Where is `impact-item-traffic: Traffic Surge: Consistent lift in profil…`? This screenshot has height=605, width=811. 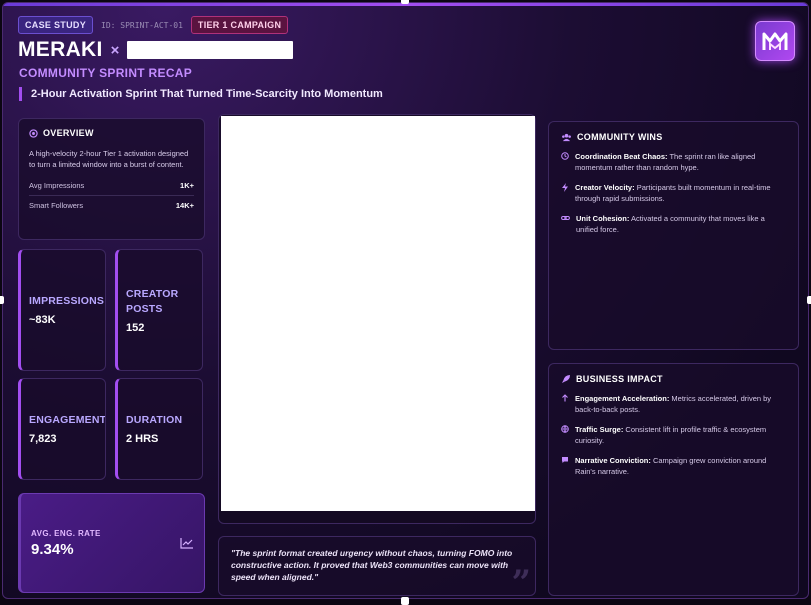
impact-item-traffic: Traffic Surge: Consistent lift in profil… is located at coordinates (673, 435).